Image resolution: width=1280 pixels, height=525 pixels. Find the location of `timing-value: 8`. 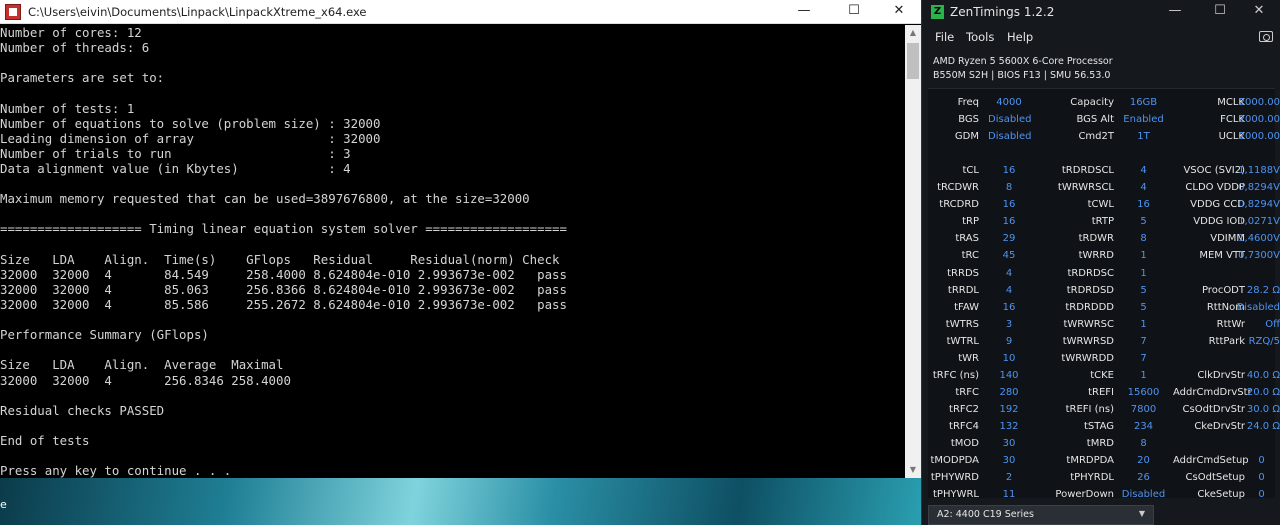

timing-value: 8 is located at coordinates (1143, 239).